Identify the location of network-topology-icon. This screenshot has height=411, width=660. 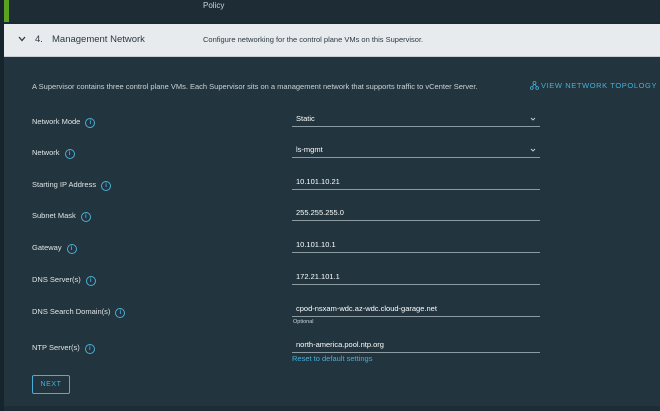
(534, 85).